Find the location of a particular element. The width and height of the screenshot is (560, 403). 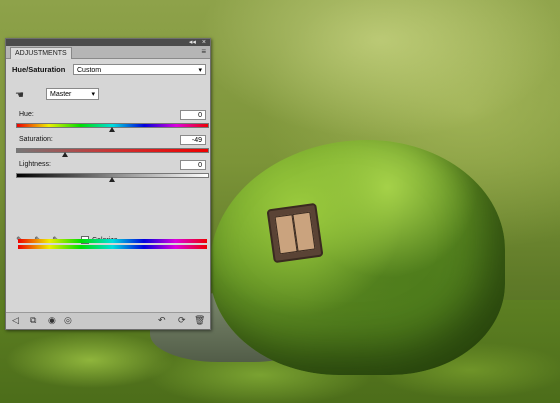

trash-icon: 🗑 is located at coordinates (199, 320).